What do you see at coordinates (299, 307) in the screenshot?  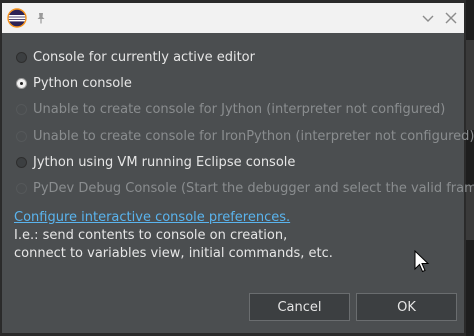 I see `cancel-button: Cancel` at bounding box center [299, 307].